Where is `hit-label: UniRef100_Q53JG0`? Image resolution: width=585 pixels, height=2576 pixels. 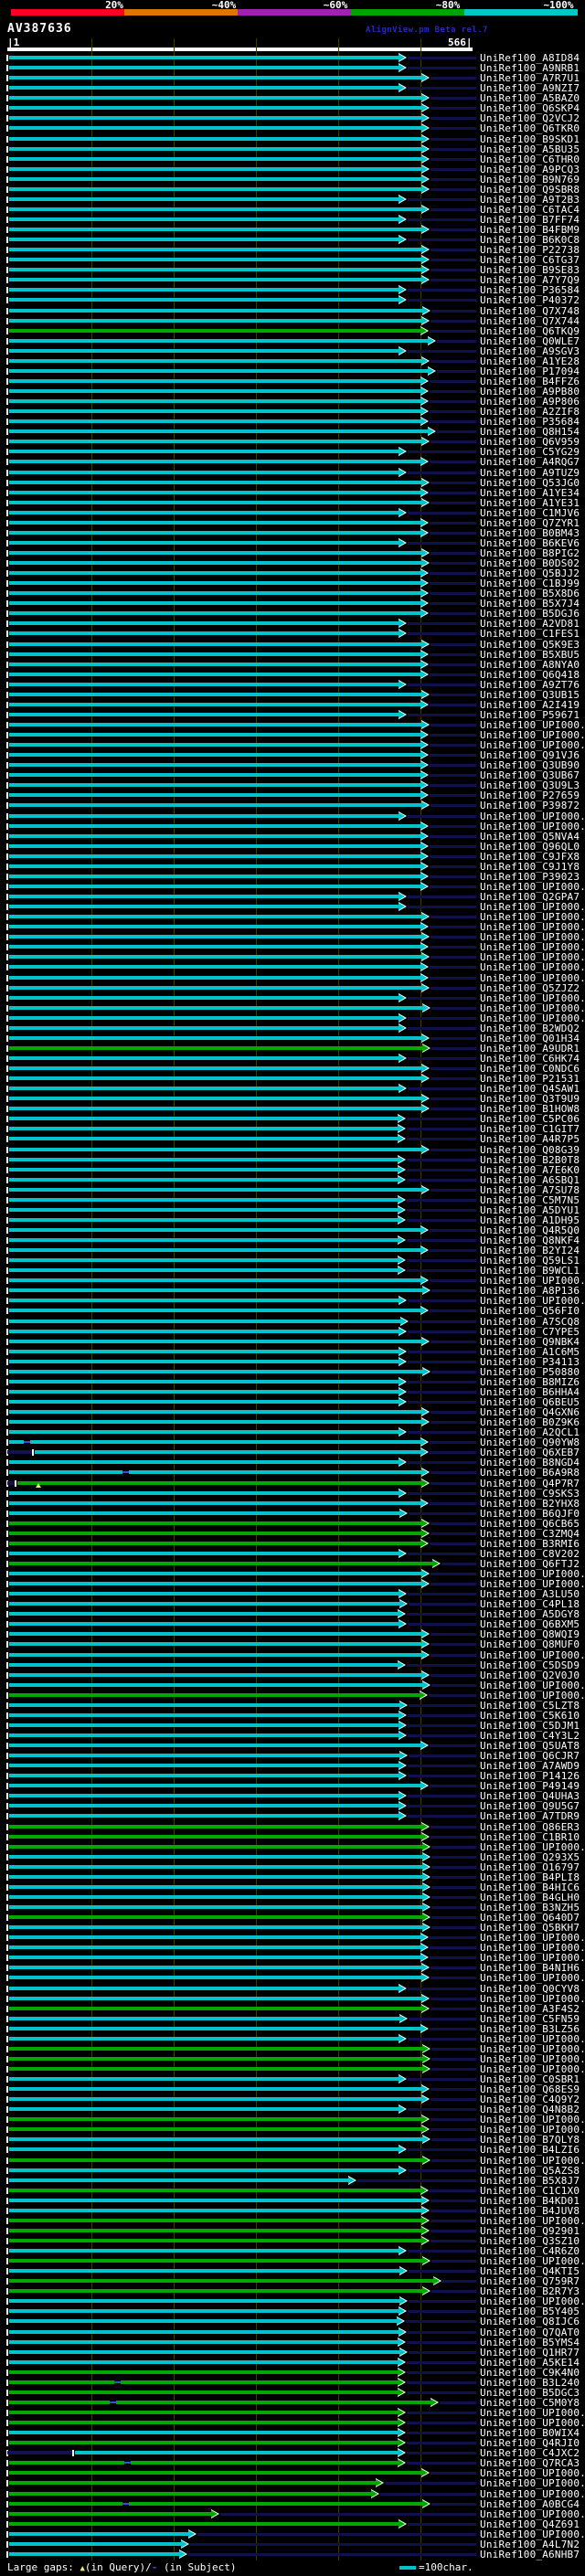 hit-label: UniRef100_Q53JG0 is located at coordinates (530, 483).